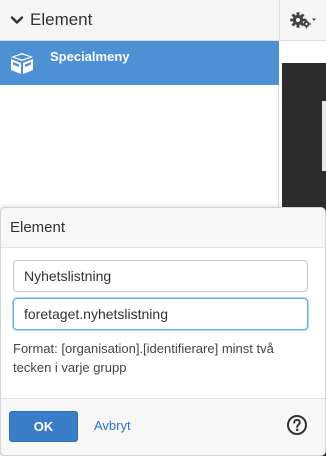  I want to click on dialog-header: Element, so click(163, 228).